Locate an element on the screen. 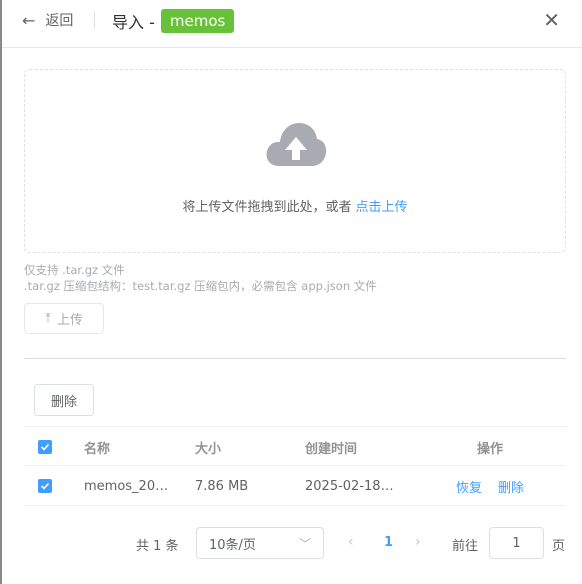 The height and width of the screenshot is (584, 582). column-name: 名称 is located at coordinates (97, 449).